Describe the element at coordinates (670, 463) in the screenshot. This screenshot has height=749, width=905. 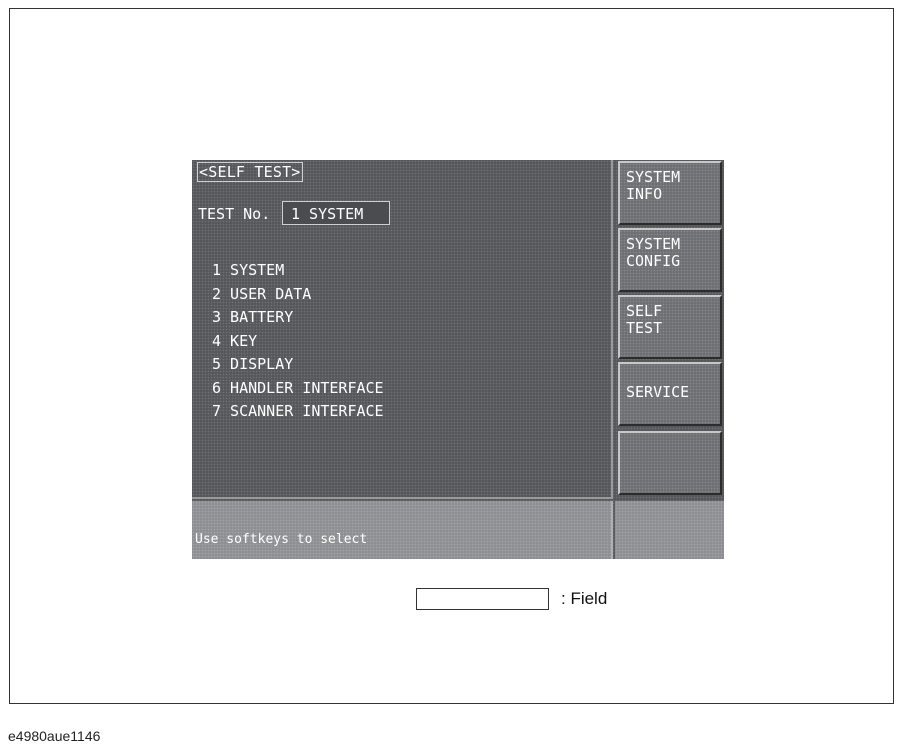
I see `softkey-blank` at that location.